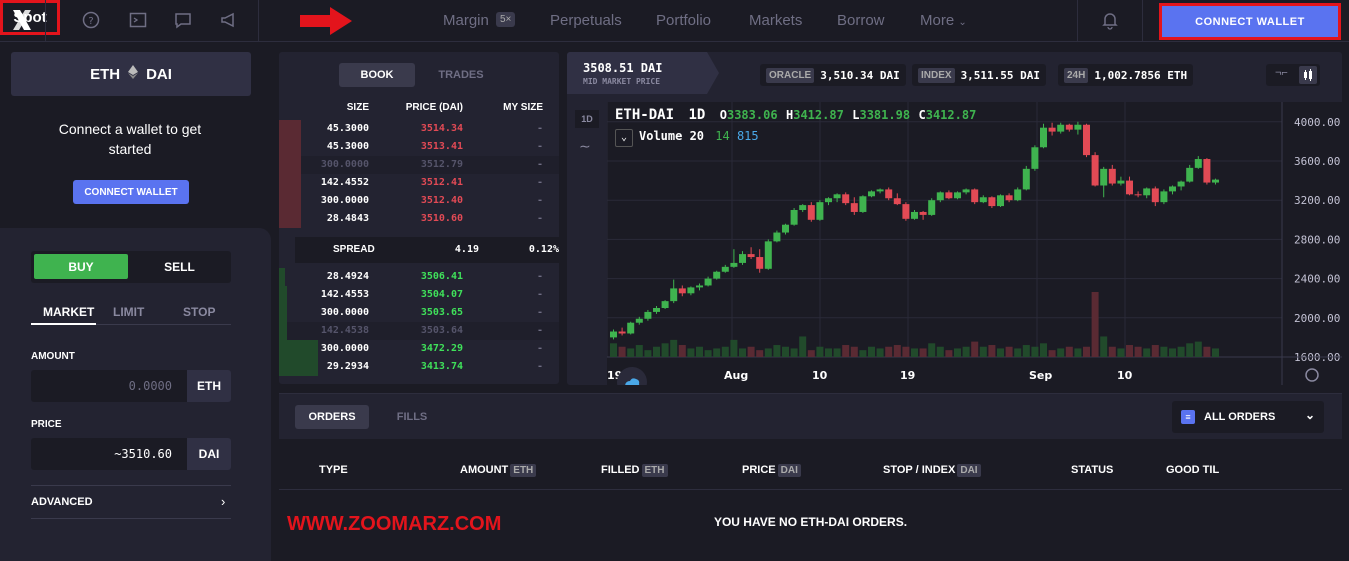 The height and width of the screenshot is (561, 1349). I want to click on row-size: 45.3000, so click(347, 146).